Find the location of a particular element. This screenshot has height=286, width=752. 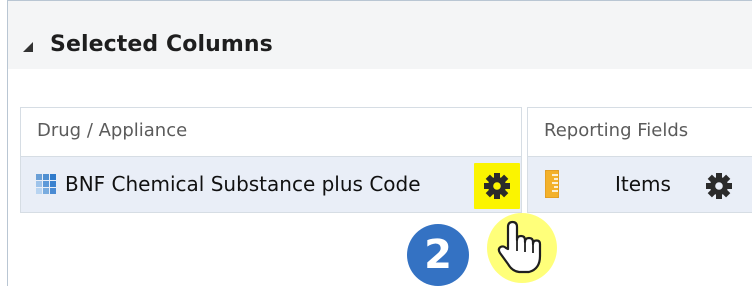

group-title: Drug / Appliance is located at coordinates (112, 130).